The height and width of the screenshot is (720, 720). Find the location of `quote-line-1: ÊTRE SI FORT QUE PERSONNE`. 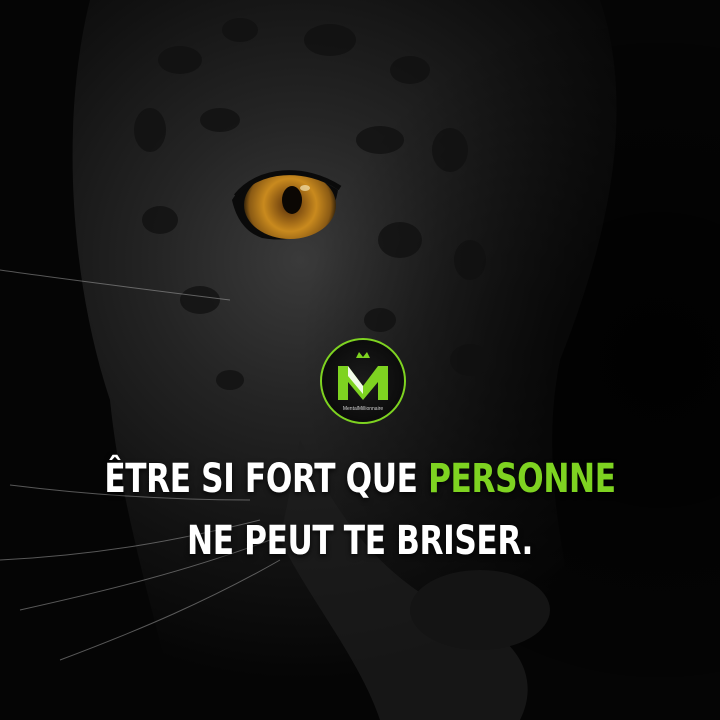

quote-line-1: ÊTRE SI FORT QUE PERSONNE is located at coordinates (360, 479).